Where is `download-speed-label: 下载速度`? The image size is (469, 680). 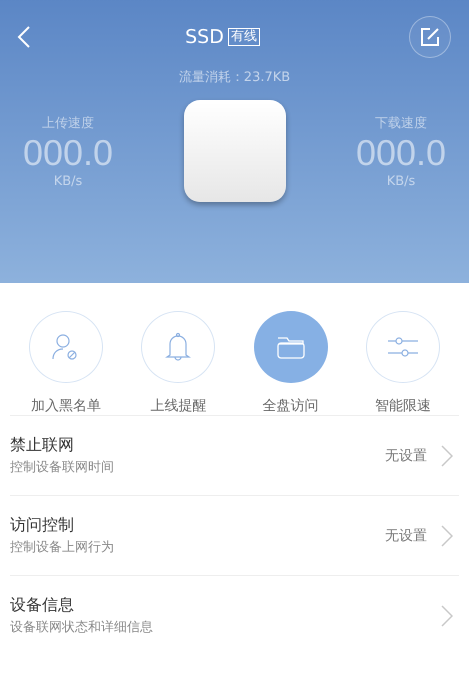
download-speed-label: 下载速度 is located at coordinates (401, 123).